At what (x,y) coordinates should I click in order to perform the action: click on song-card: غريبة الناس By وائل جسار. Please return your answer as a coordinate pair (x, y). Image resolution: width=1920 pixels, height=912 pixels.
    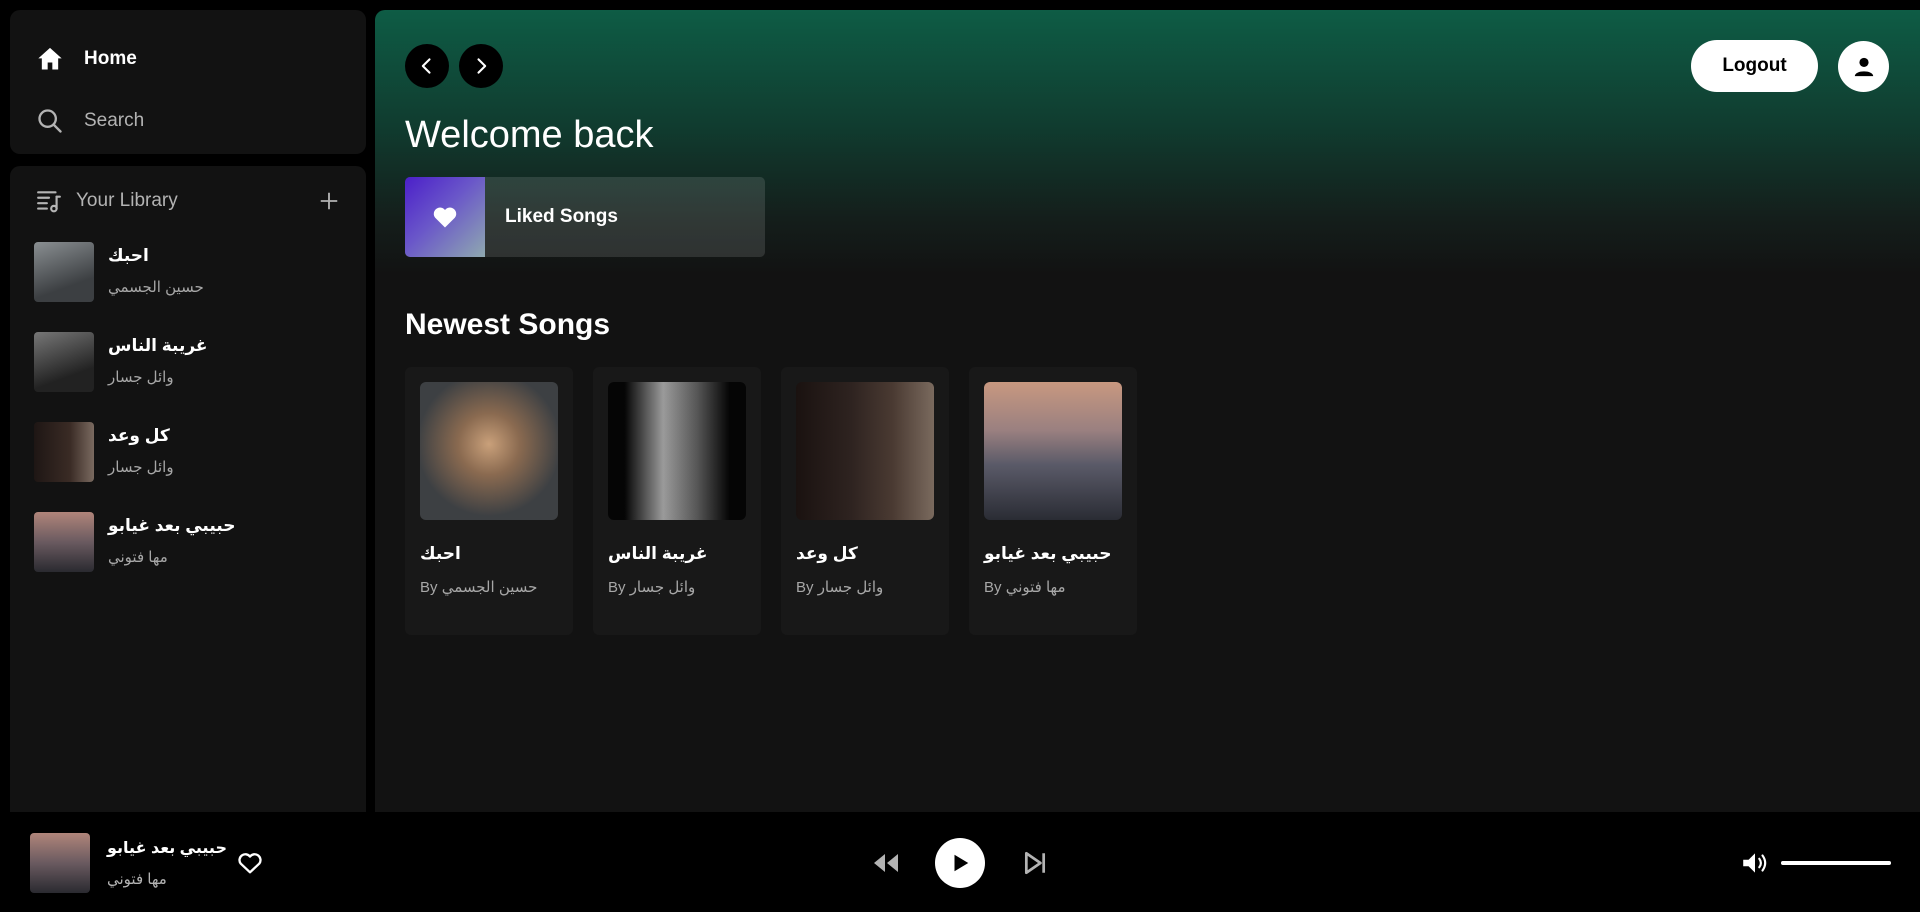
    Looking at the image, I should click on (677, 501).